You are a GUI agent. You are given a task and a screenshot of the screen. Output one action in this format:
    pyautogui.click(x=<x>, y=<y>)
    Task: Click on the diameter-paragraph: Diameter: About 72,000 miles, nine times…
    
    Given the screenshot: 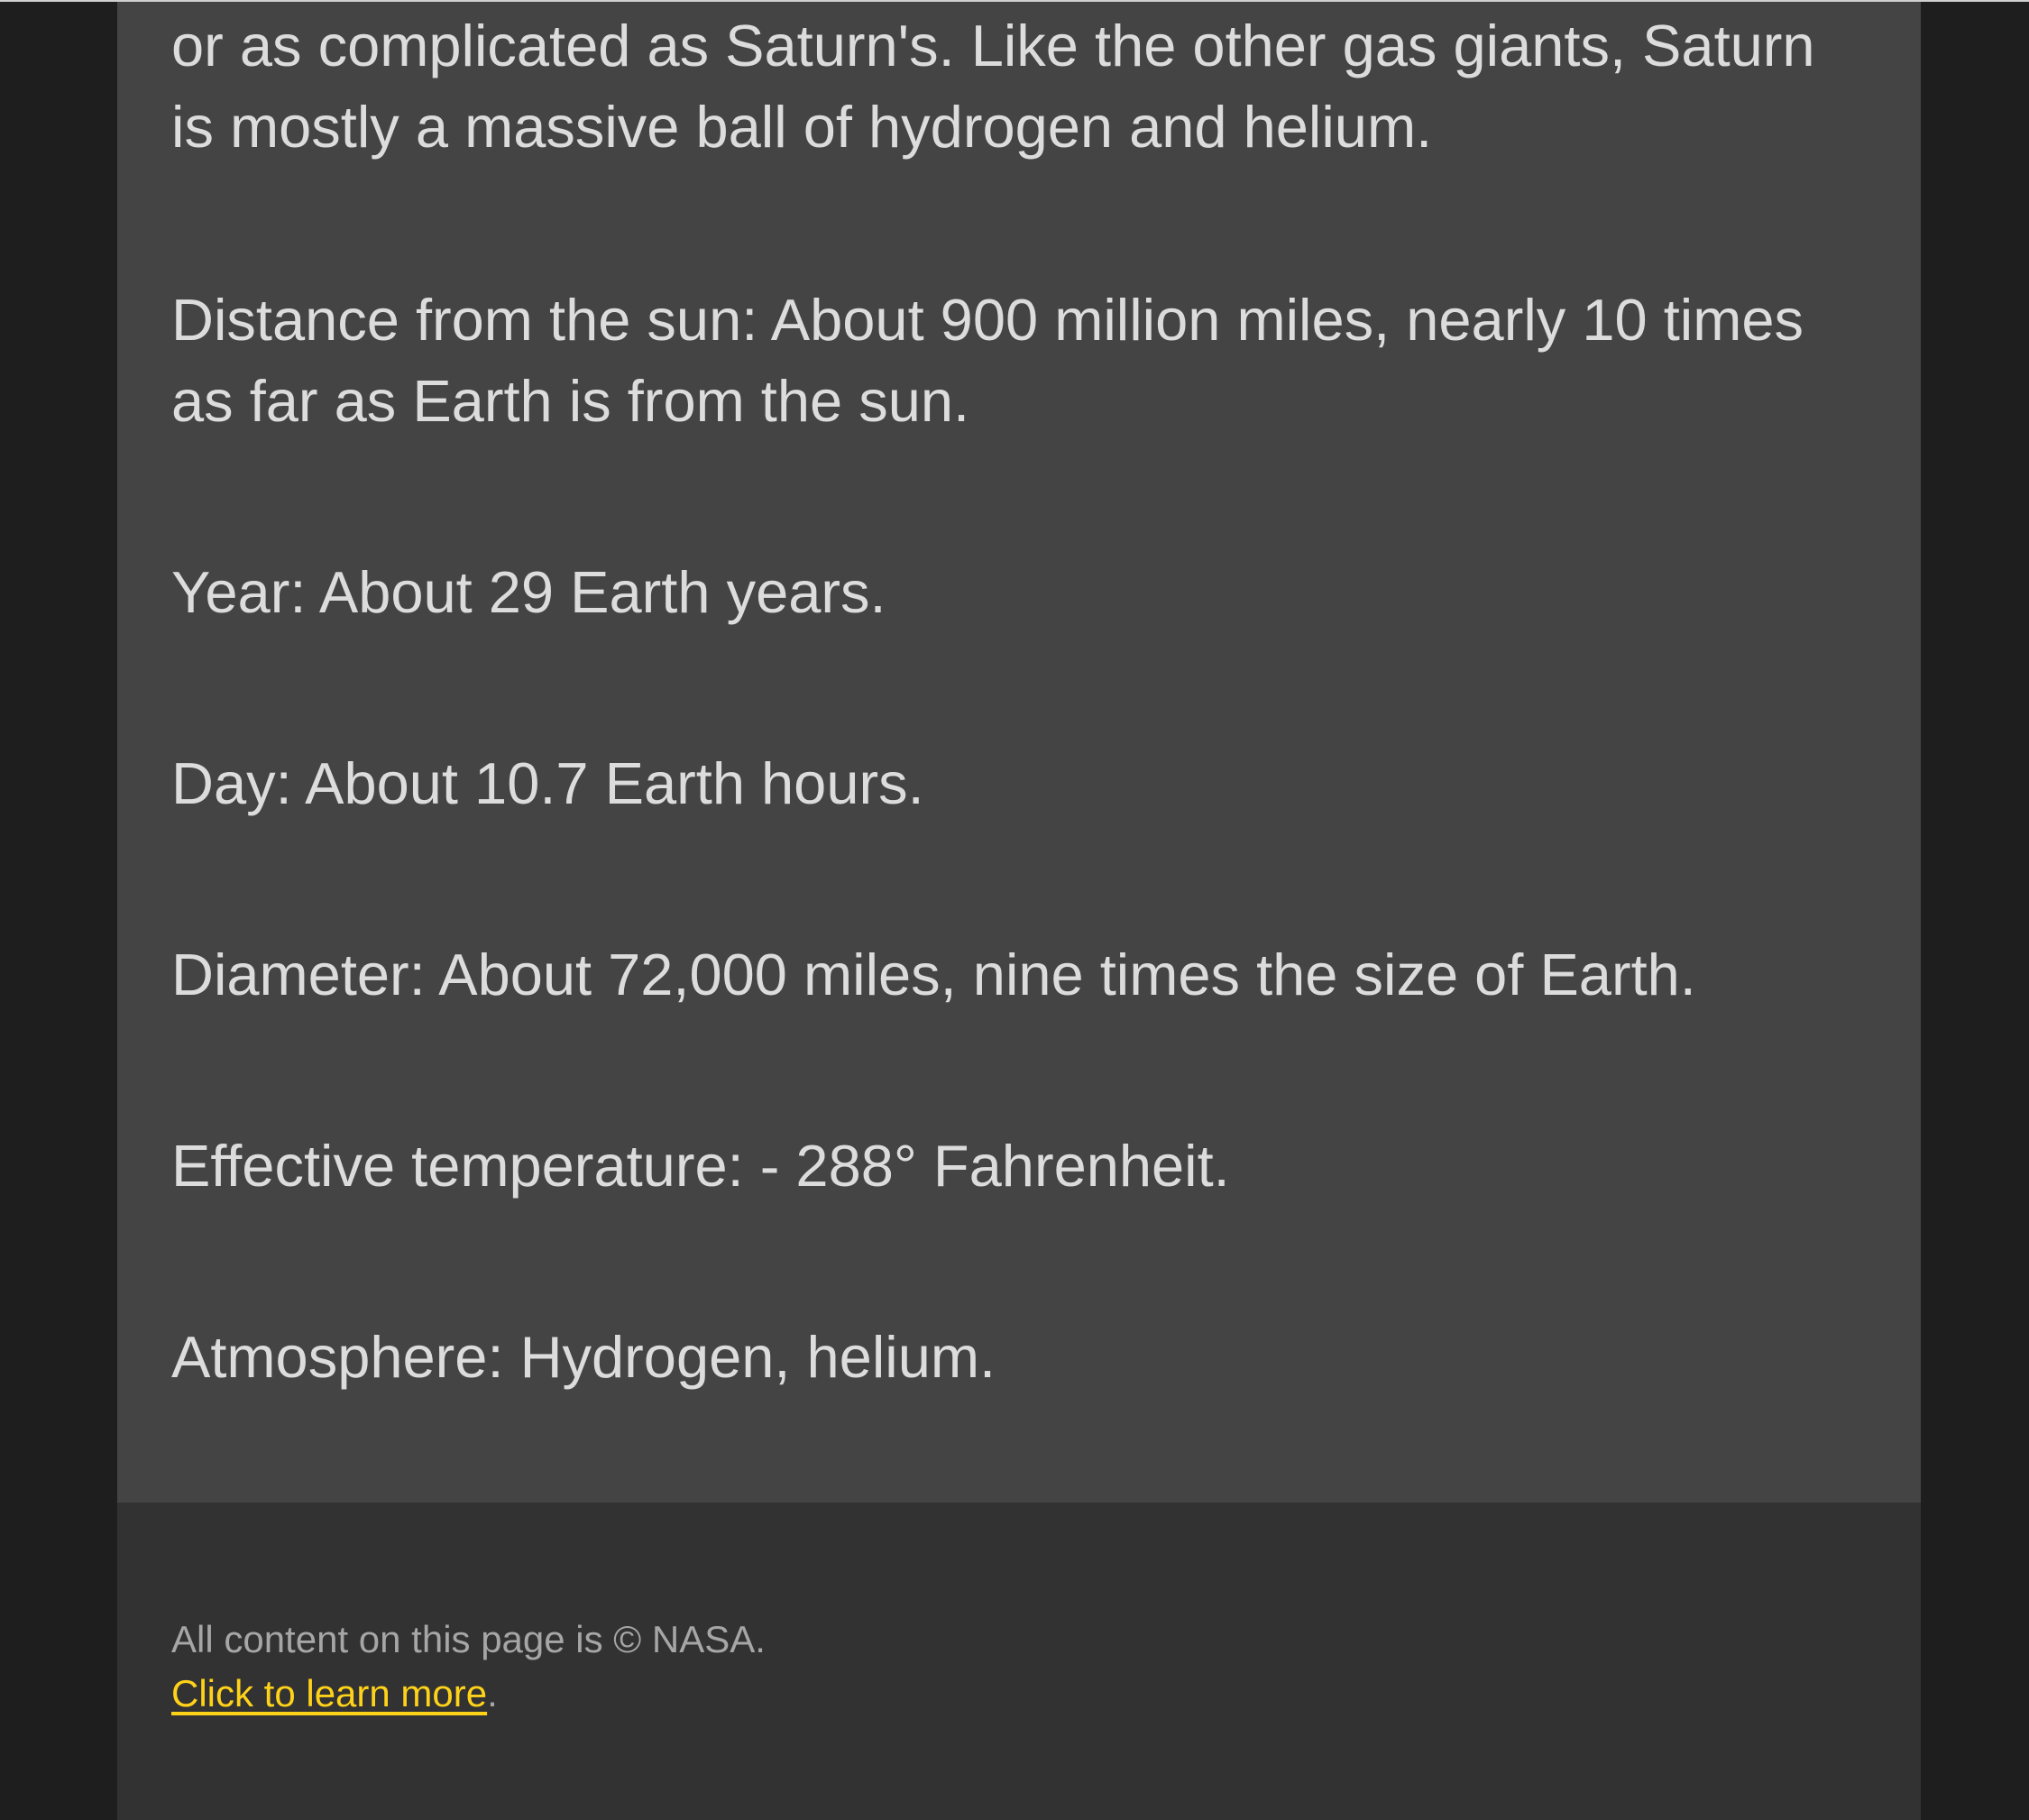 What is the action you would take?
    pyautogui.click(x=934, y=974)
    